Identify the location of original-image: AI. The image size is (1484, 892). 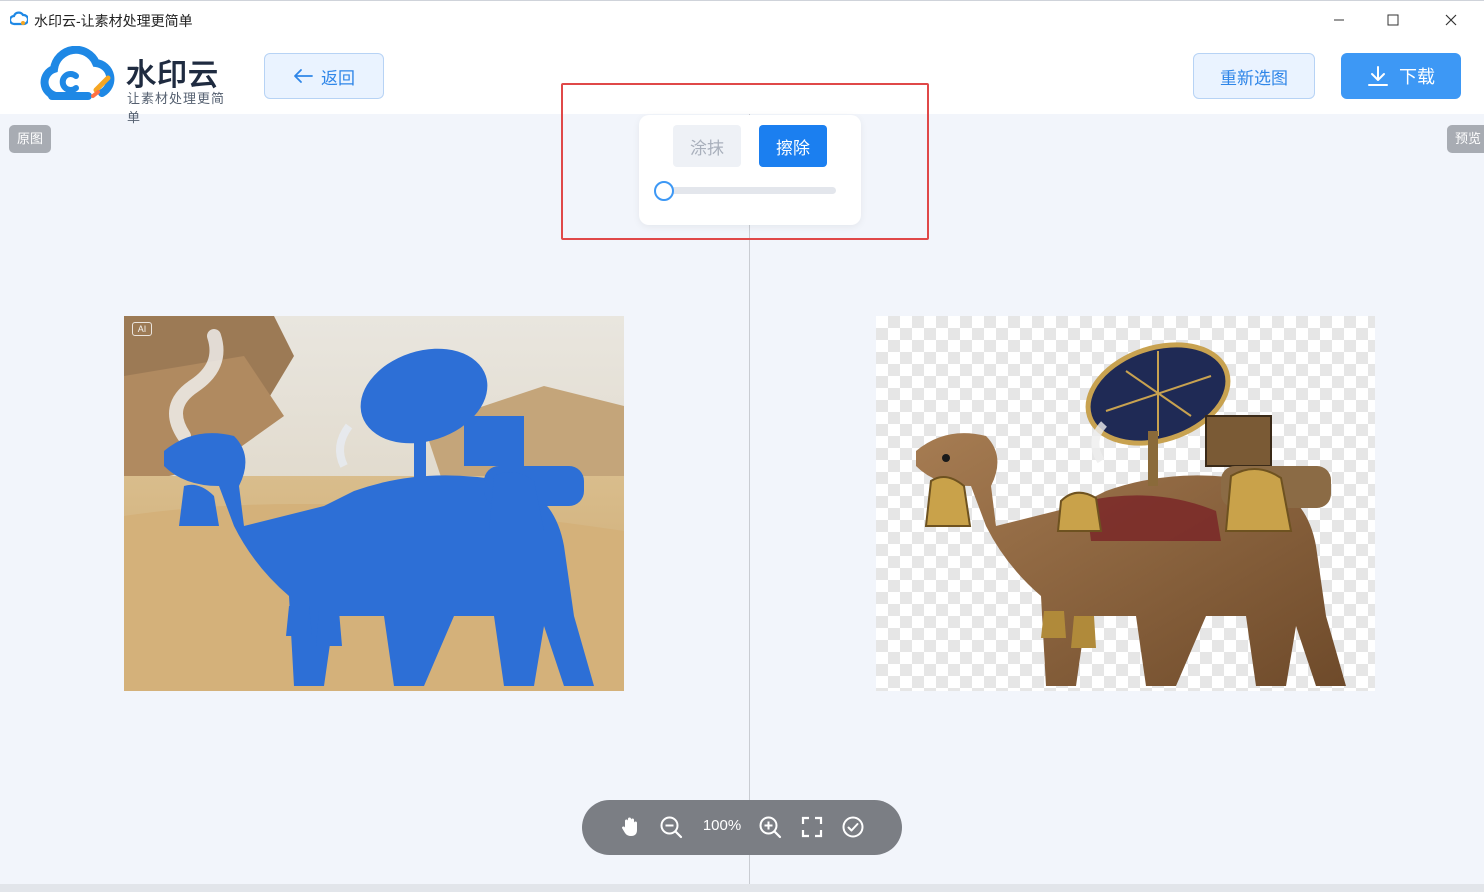
(374, 503).